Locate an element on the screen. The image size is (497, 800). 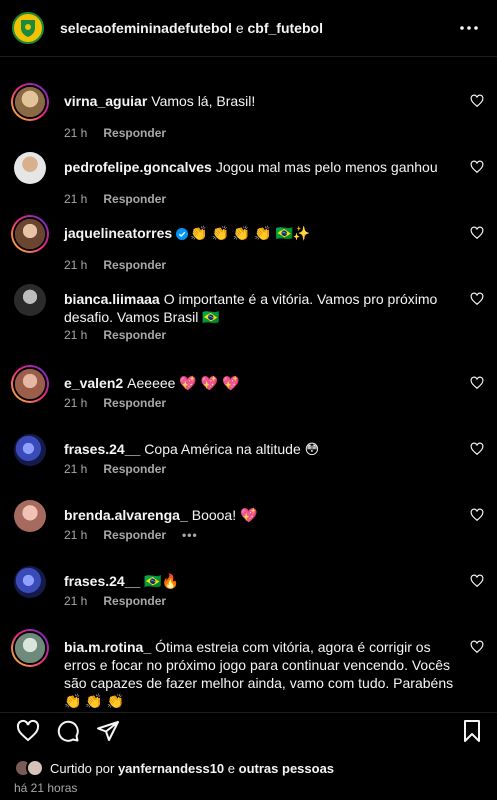
comment-text: brenda.alvarenga_ Boooa! 💖 is located at coordinates (259, 515).